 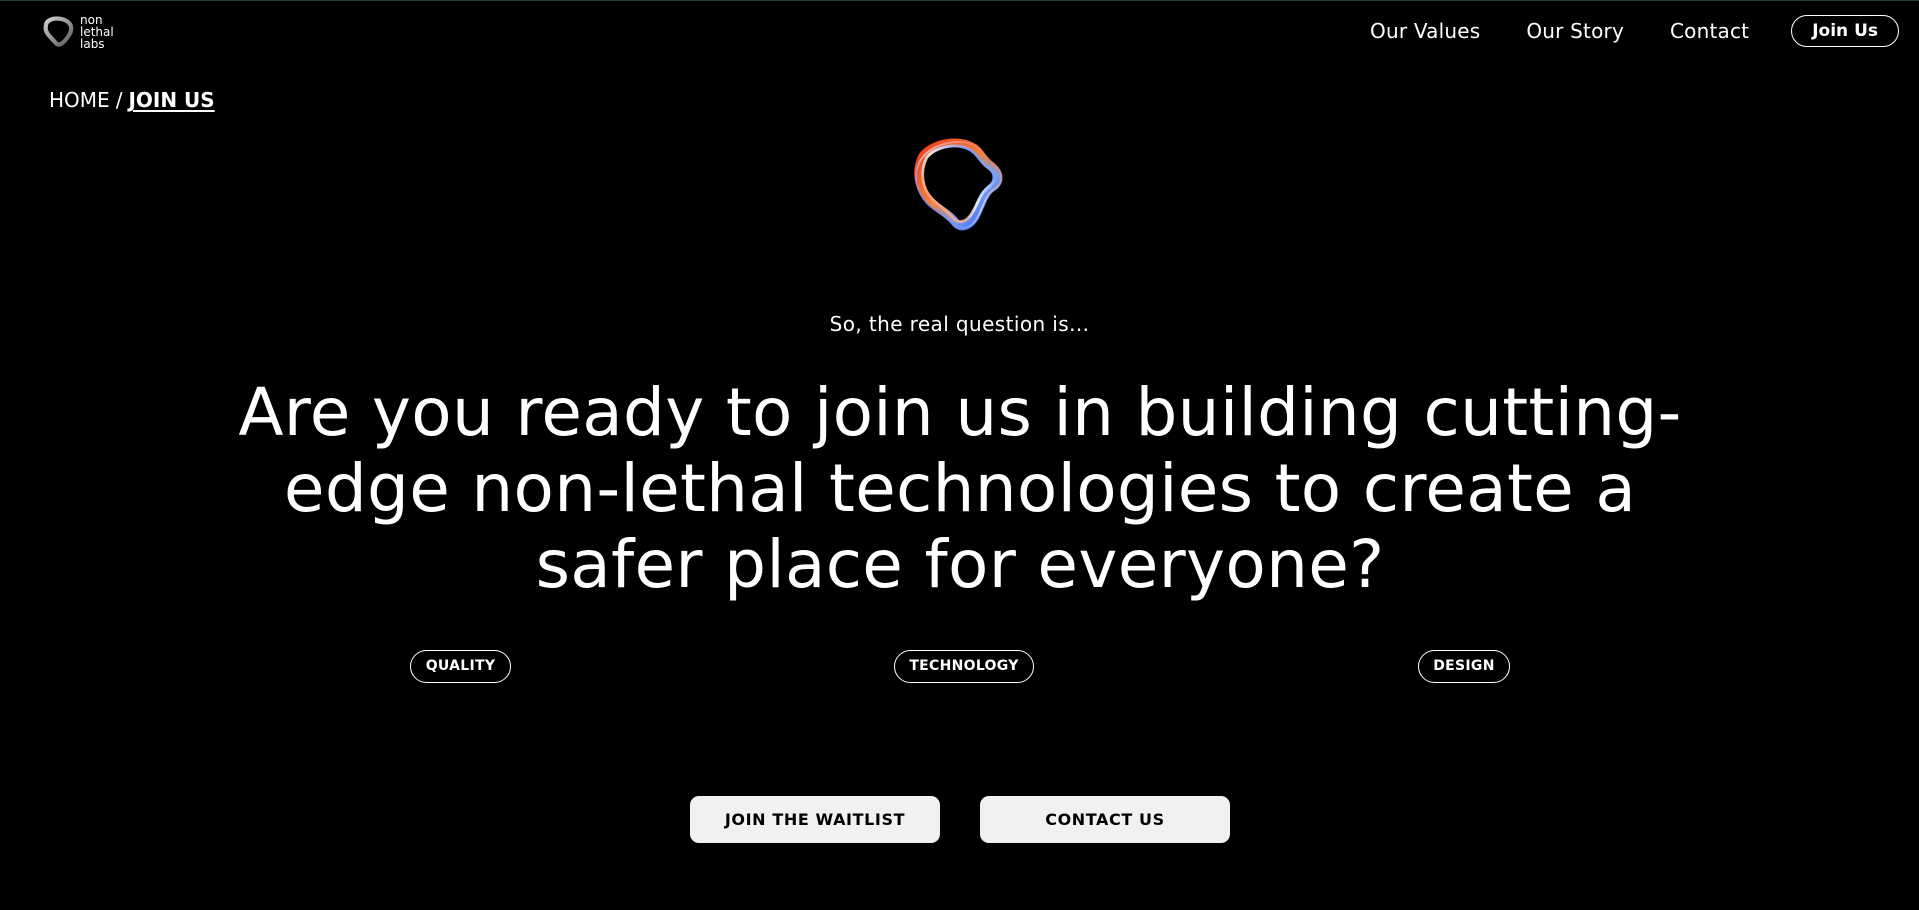 I want to click on hero-ring-graphic, so click(x=958, y=184).